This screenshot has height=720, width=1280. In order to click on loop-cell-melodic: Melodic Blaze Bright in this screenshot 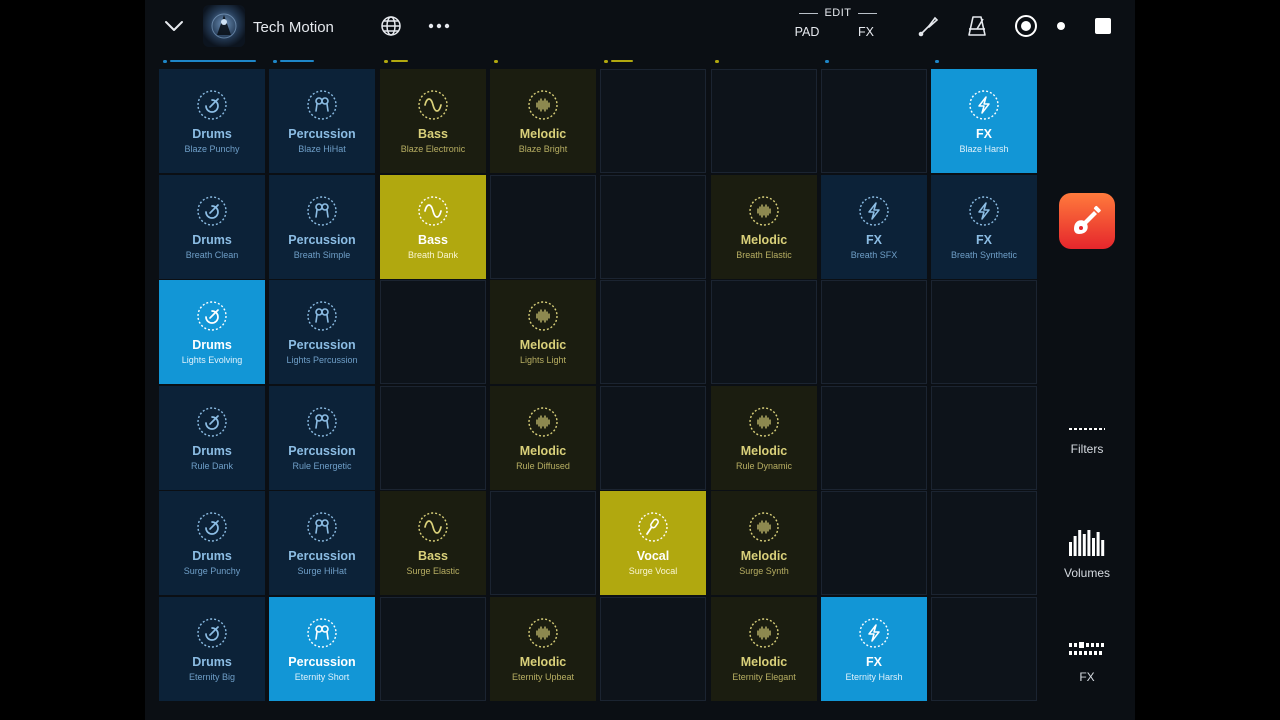, I will do `click(543, 121)`.